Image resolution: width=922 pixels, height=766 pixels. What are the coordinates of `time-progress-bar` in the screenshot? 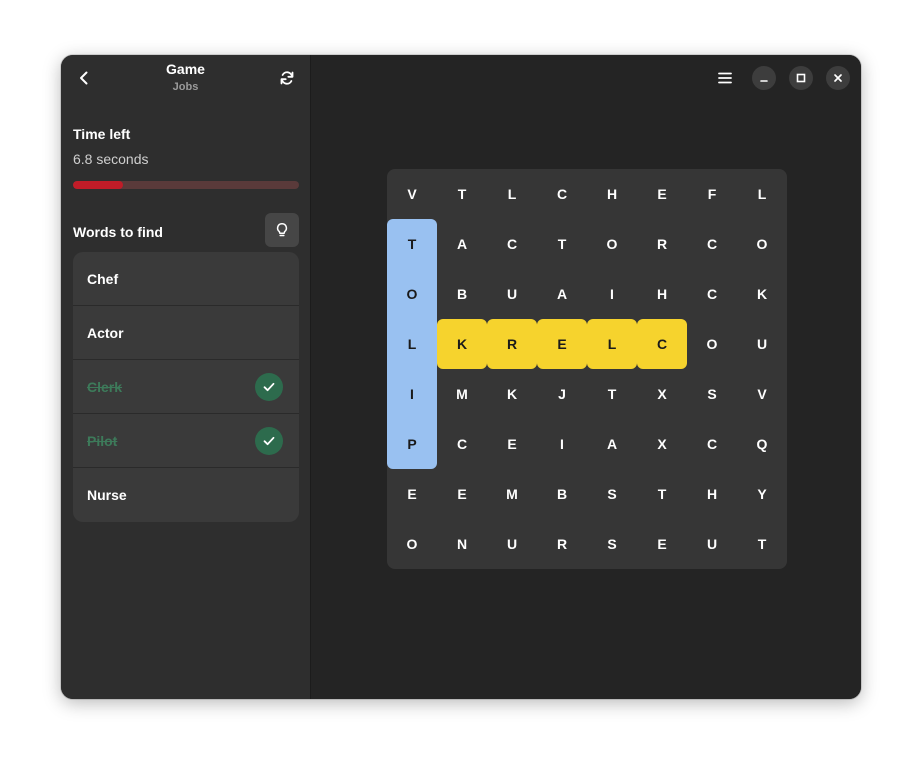 It's located at (186, 185).